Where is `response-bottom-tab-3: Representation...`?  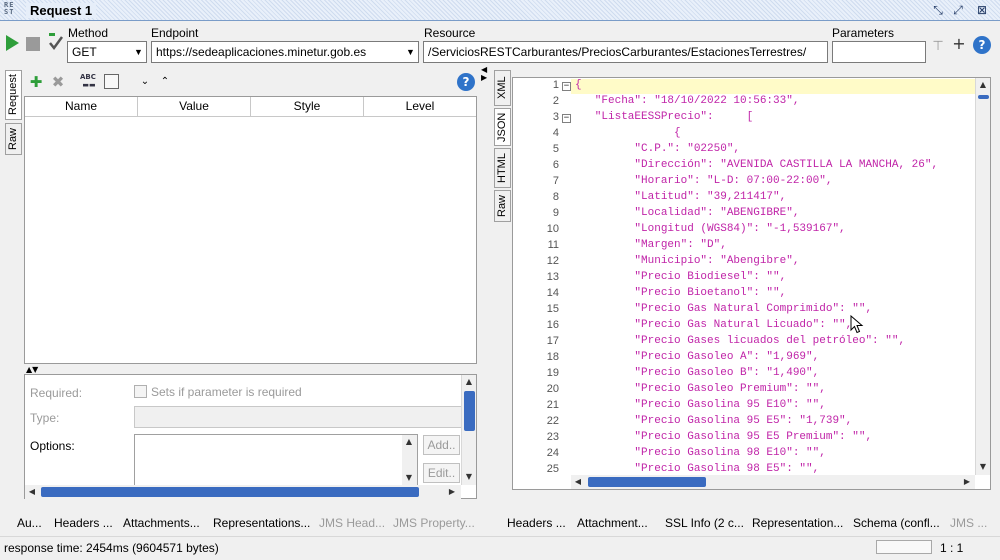
response-bottom-tab-3: Representation... is located at coordinates (797, 523).